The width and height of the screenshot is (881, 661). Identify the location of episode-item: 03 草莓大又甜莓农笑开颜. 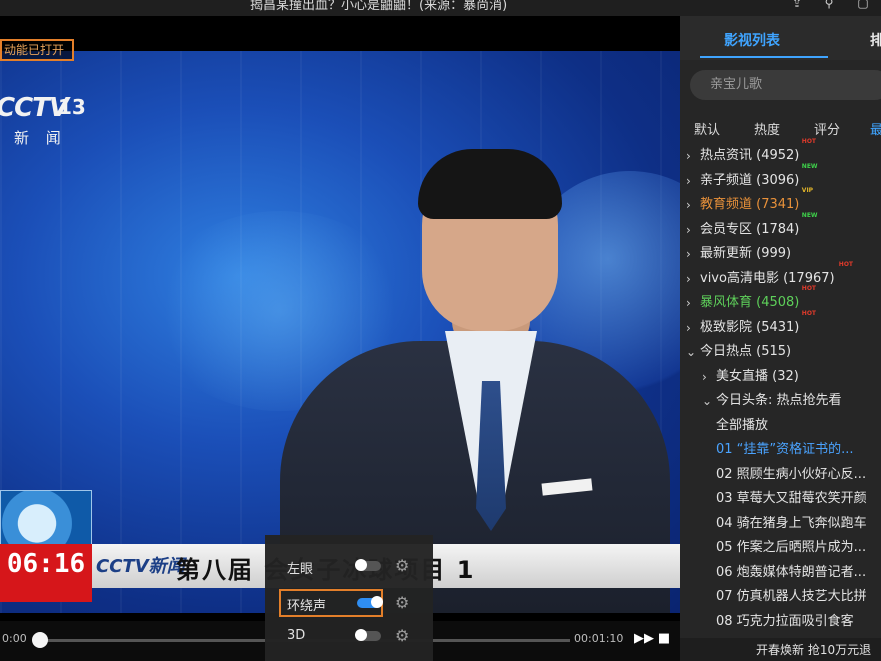
(780, 499).